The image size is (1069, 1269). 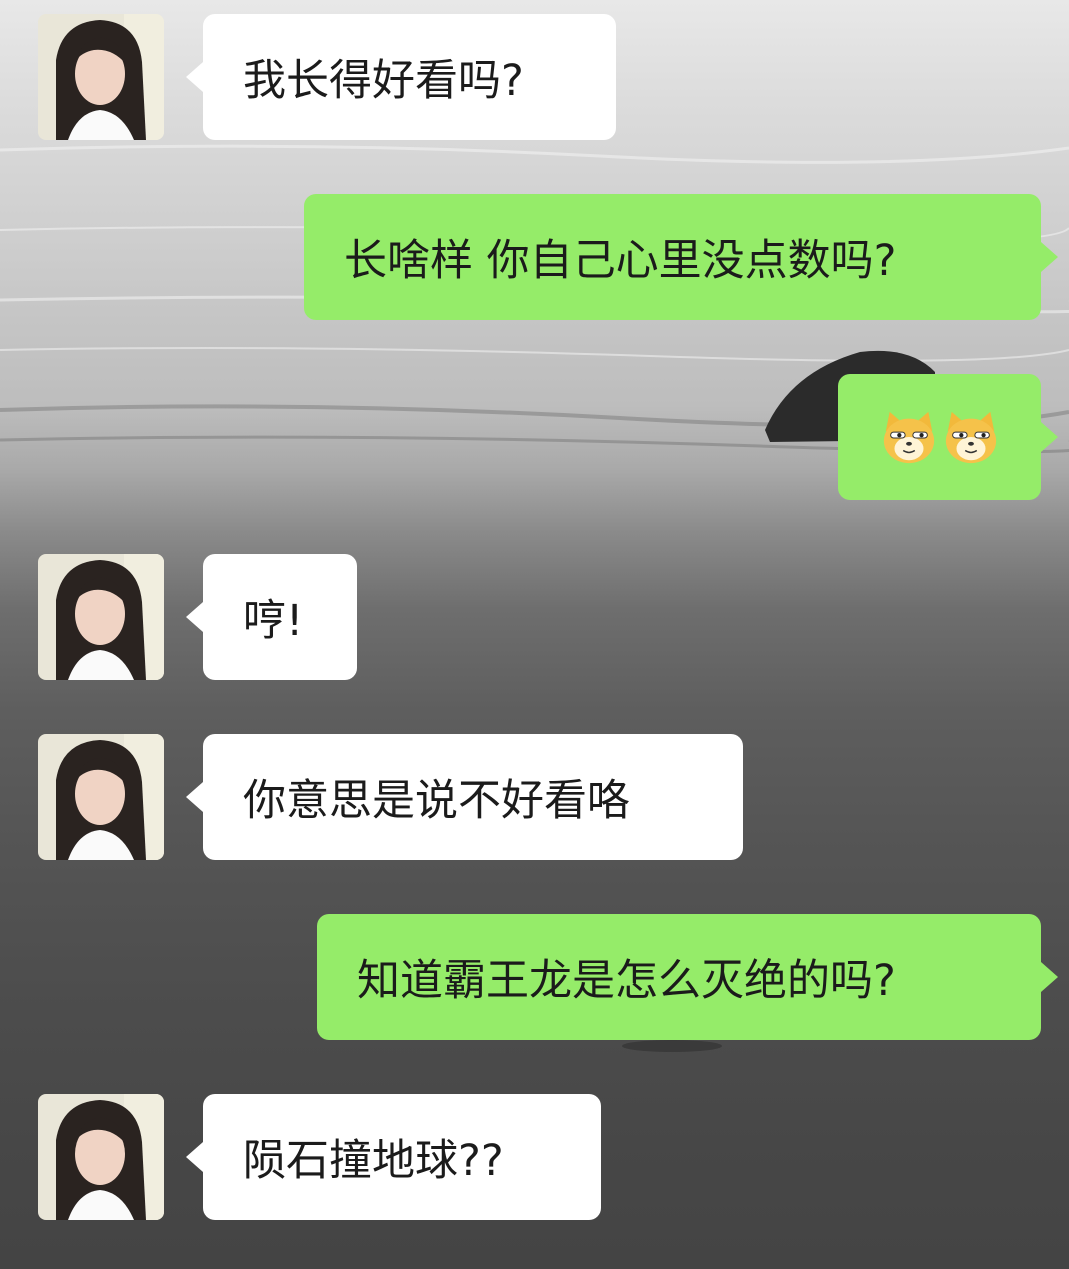 I want to click on message-bubble: 你意思是说不好看咯, so click(x=473, y=797).